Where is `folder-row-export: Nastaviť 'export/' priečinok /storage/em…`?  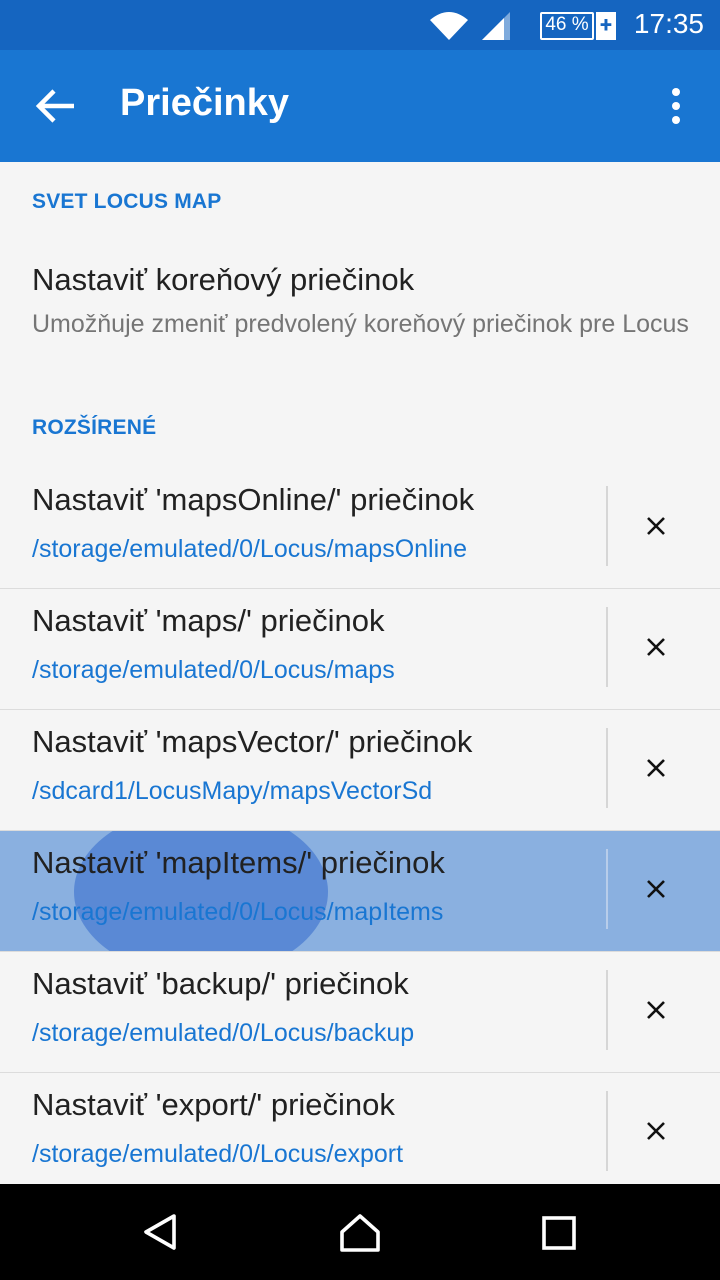 folder-row-export: Nastaviť 'export/' priečinok /storage/em… is located at coordinates (360, 1128).